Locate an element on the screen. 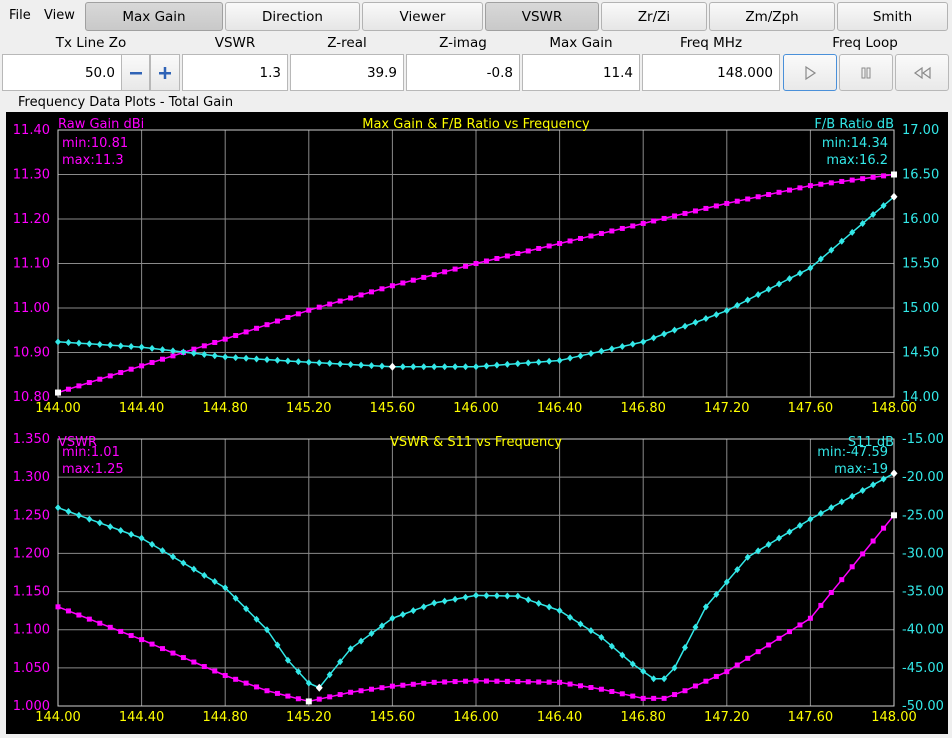 The width and height of the screenshot is (952, 738). tab-max-gain: Max Gain is located at coordinates (154, 16).